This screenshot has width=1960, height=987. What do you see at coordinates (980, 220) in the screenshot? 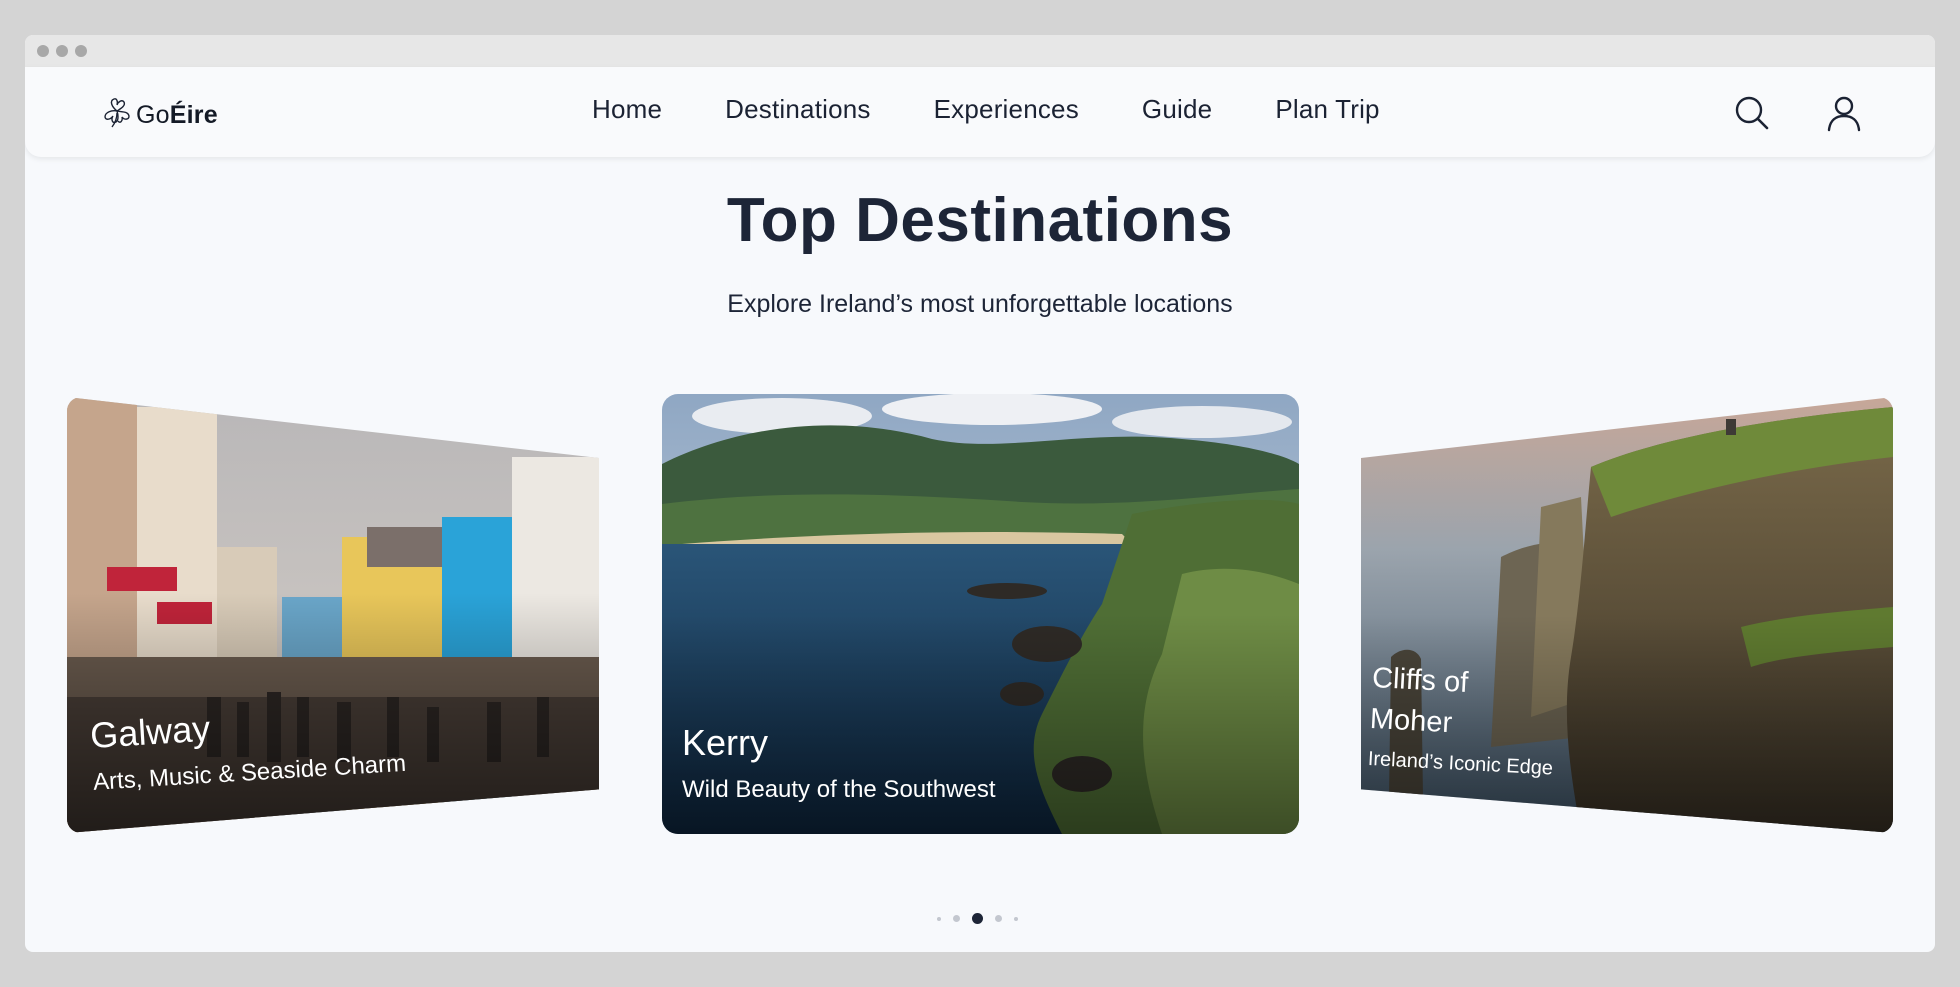
I see `page-title: Top Destinations` at bounding box center [980, 220].